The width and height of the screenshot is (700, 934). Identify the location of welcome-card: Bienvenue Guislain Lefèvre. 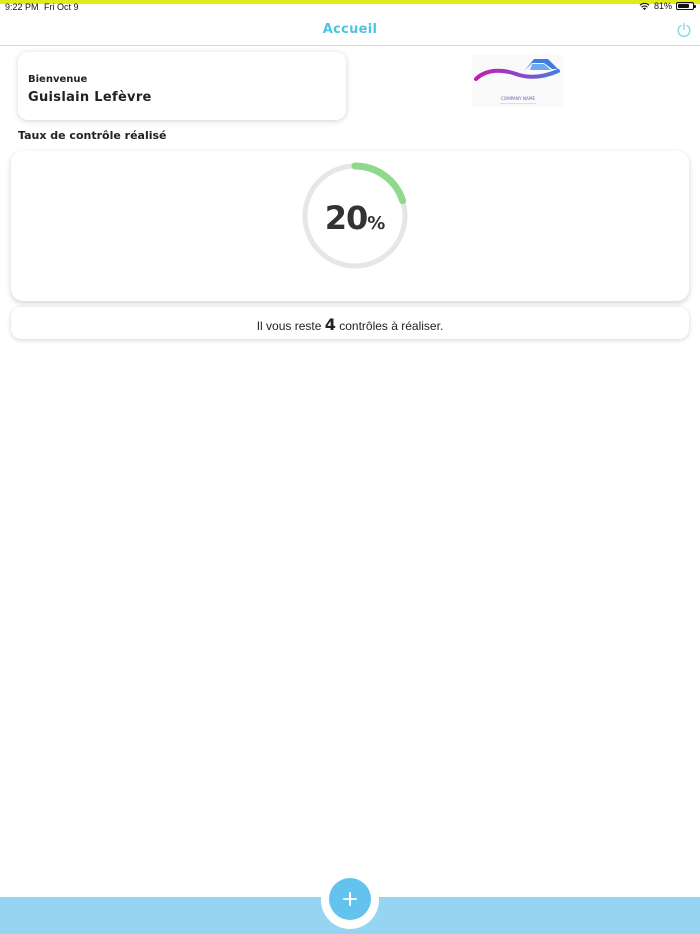
(182, 86).